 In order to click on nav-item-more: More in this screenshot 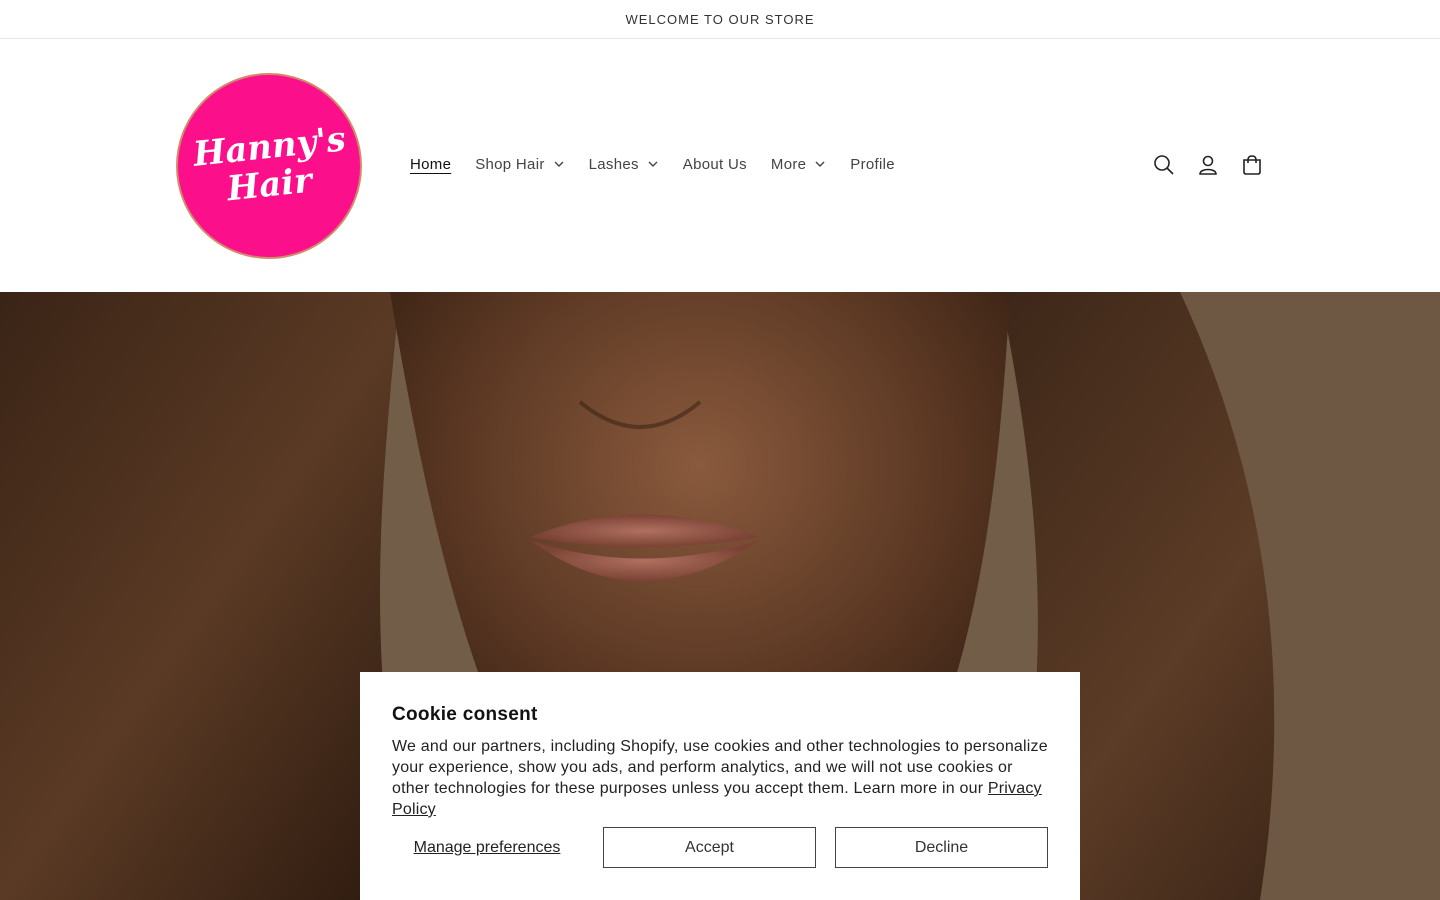, I will do `click(798, 164)`.